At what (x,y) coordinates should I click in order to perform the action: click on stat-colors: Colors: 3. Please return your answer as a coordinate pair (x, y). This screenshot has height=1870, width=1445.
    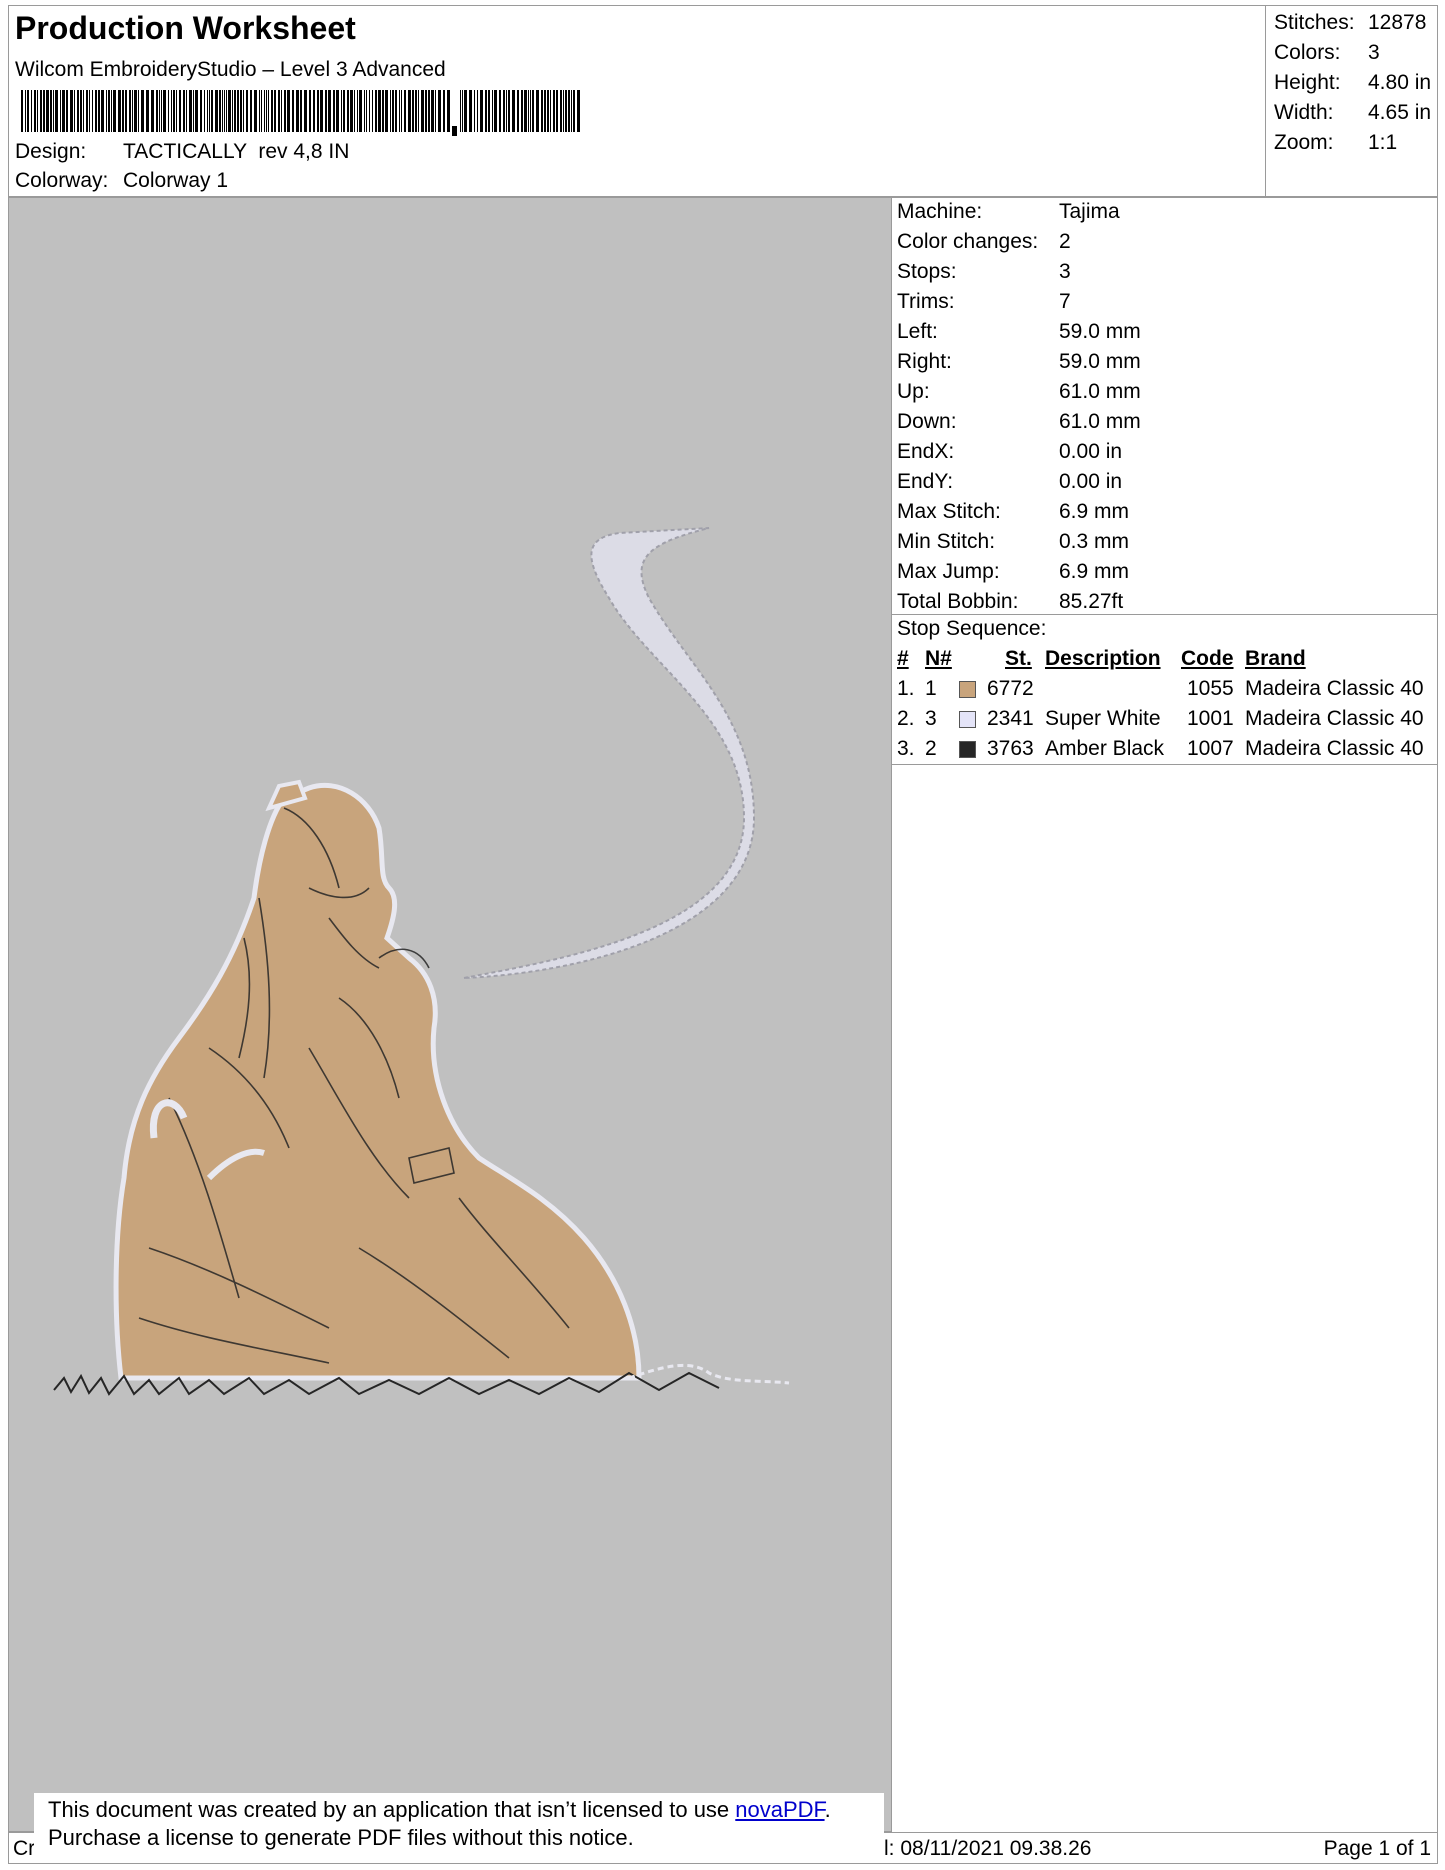
    Looking at the image, I should click on (1327, 52).